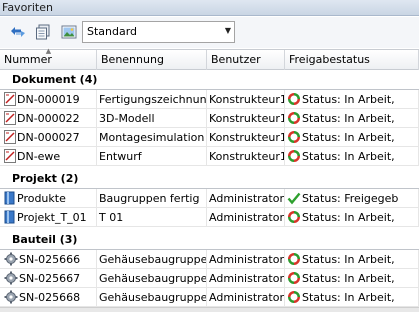  Describe the element at coordinates (200, 240) in the screenshot. I see `group-header: Bauteil (3)` at that location.